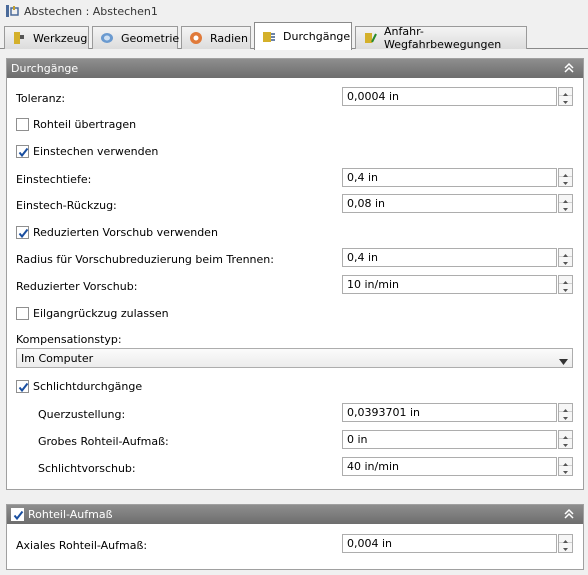 The height and width of the screenshot is (575, 588). I want to click on groove-depth-field: 0,4 in, so click(449, 177).